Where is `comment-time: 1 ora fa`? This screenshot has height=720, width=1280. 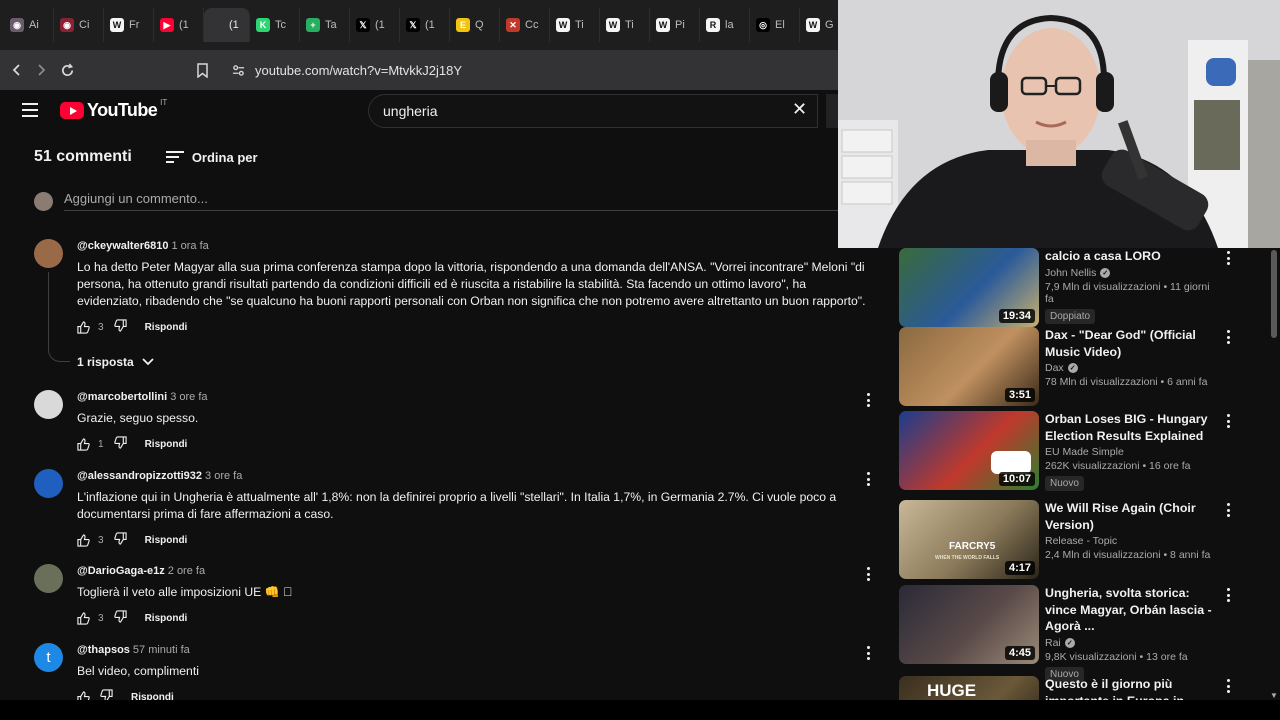 comment-time: 1 ora fa is located at coordinates (189, 246).